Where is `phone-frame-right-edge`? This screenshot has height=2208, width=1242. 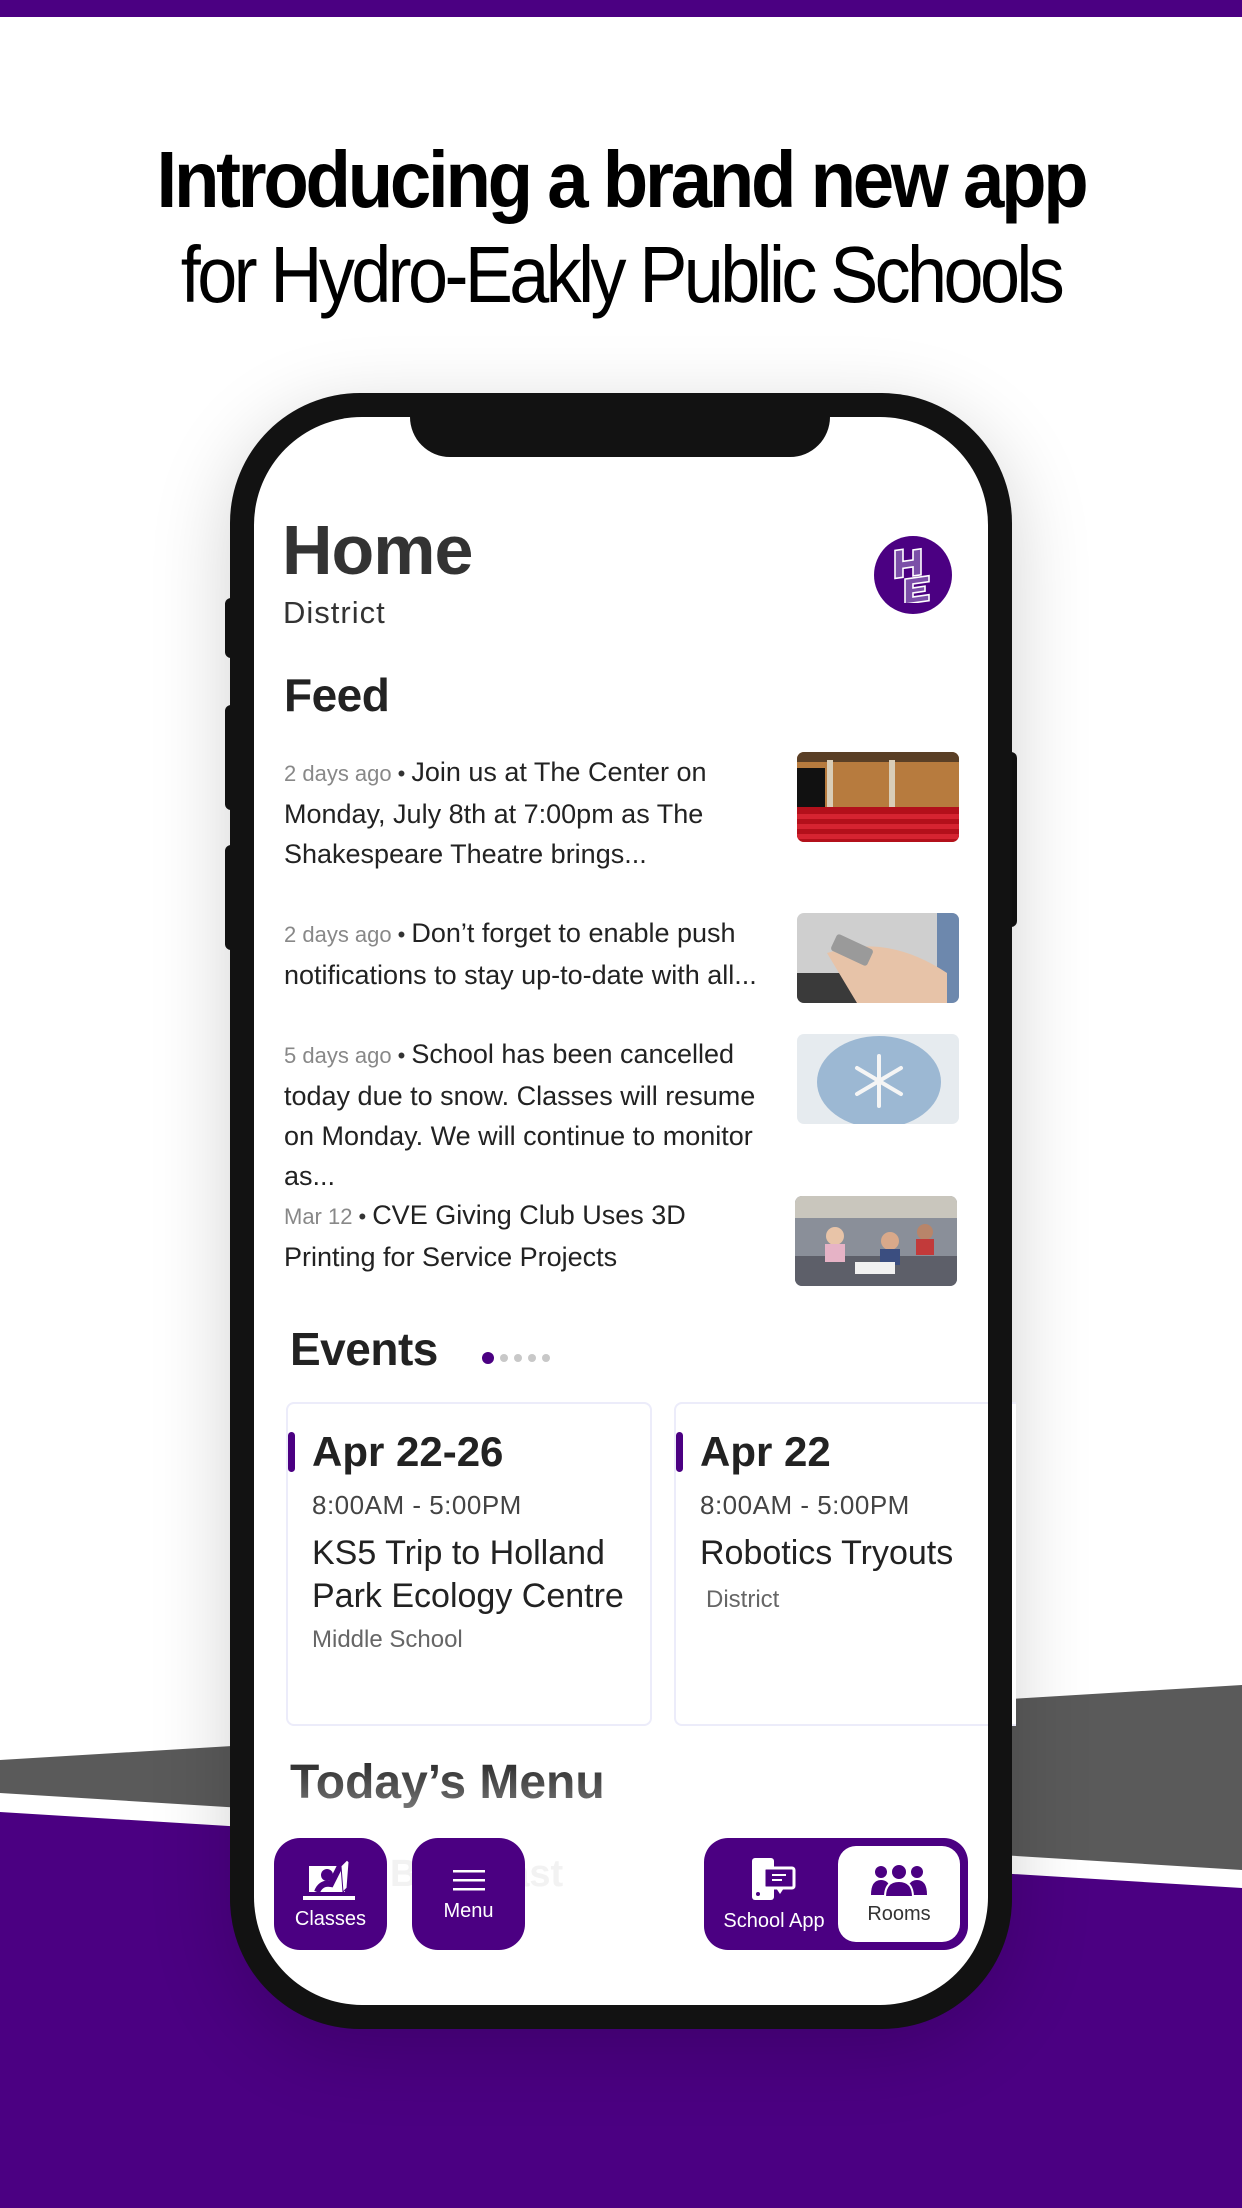
phone-frame-right-edge is located at coordinates (1000, 1560).